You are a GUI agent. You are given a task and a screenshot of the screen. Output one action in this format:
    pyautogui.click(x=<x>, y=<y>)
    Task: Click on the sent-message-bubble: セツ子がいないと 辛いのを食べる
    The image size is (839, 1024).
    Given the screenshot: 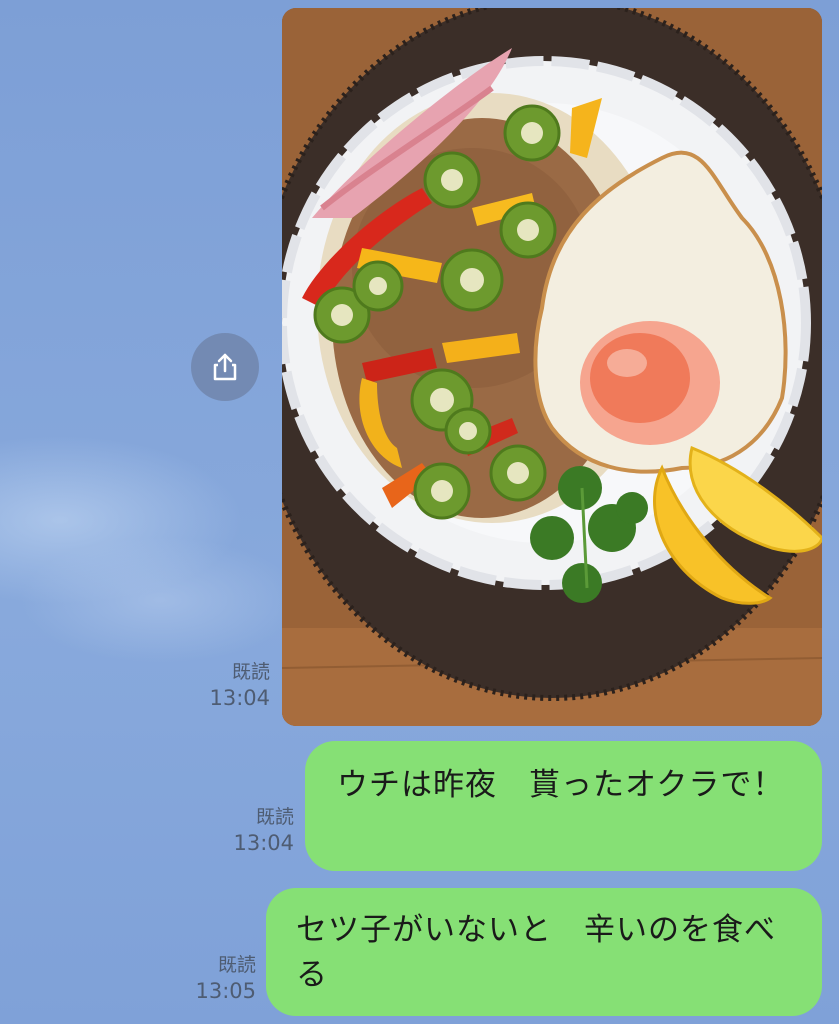 What is the action you would take?
    pyautogui.click(x=544, y=952)
    